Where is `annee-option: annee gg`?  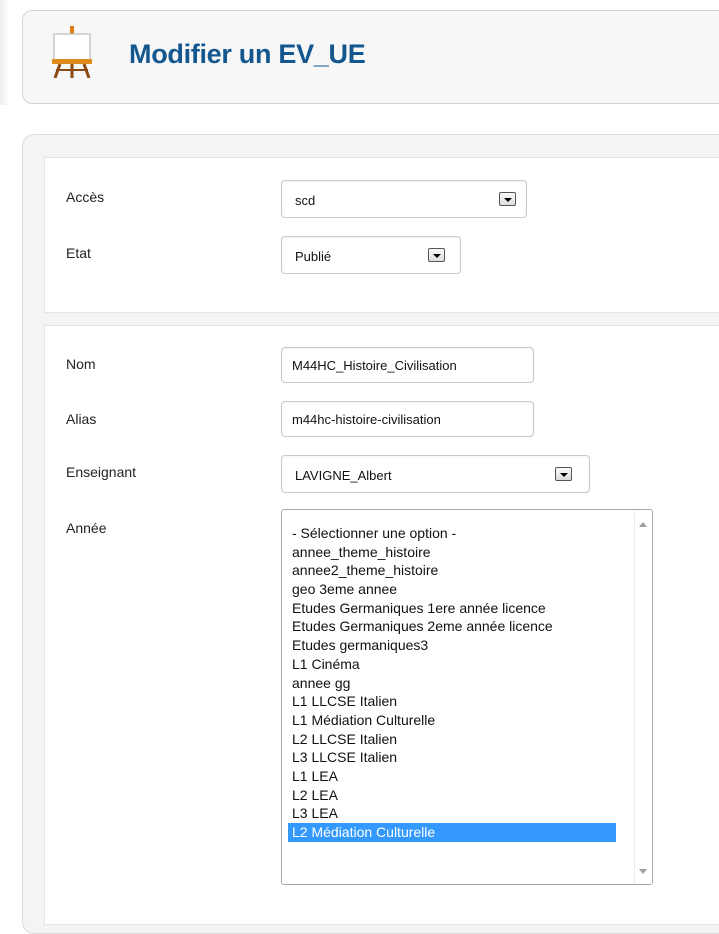 annee-option: annee gg is located at coordinates (452, 683).